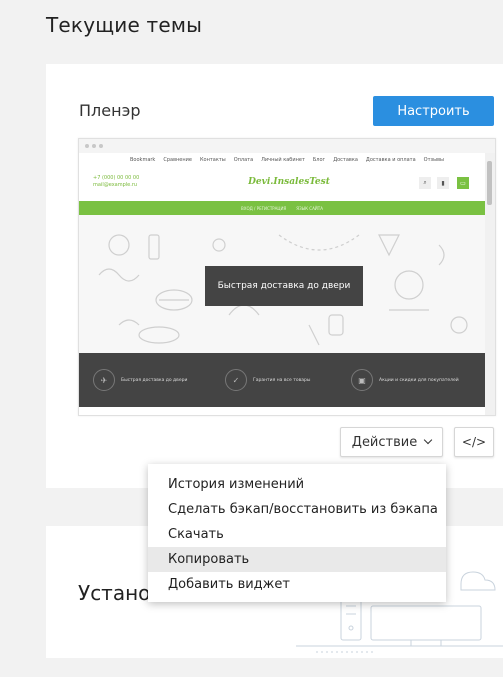  Describe the element at coordinates (390, 160) in the screenshot. I see `preview-nav-item: Доставка и оплата` at that location.